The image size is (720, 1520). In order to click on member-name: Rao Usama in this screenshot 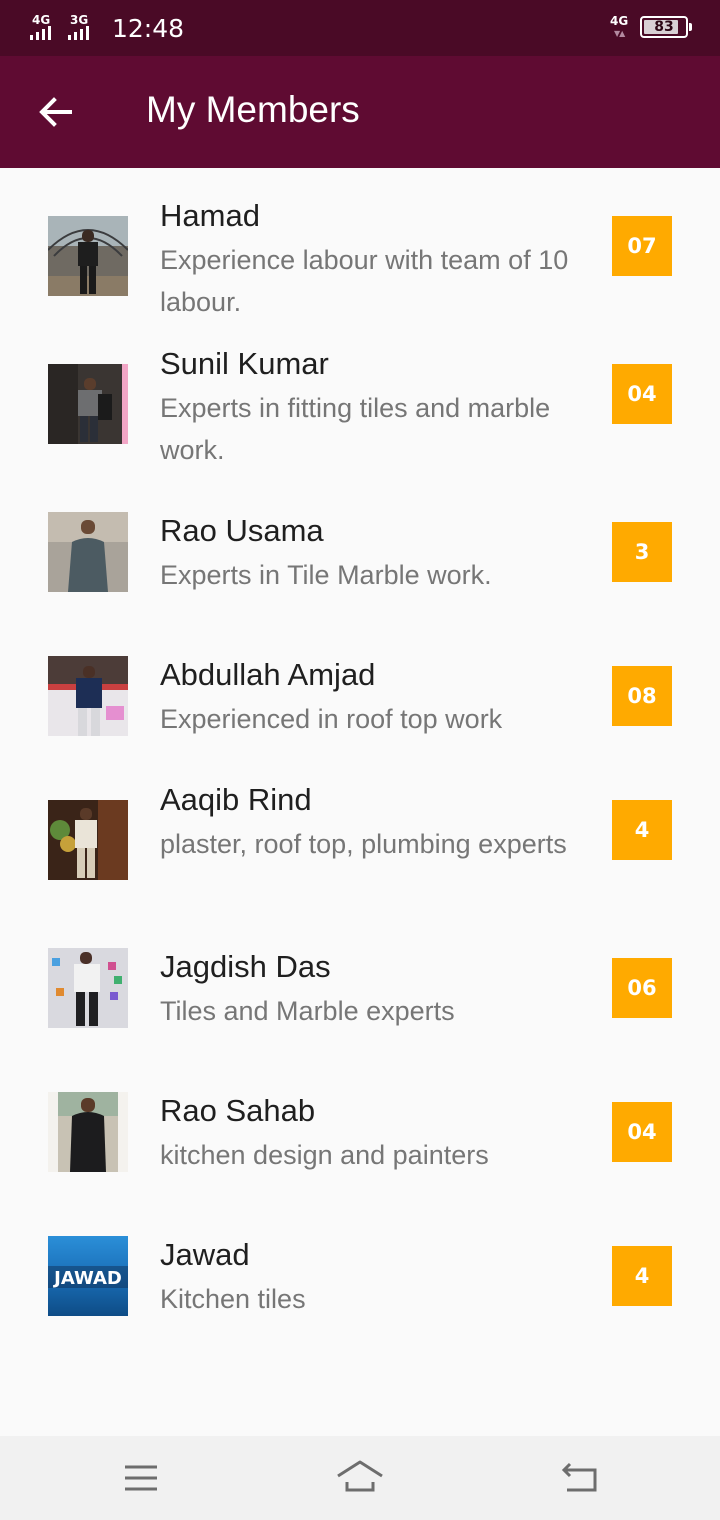, I will do `click(242, 530)`.